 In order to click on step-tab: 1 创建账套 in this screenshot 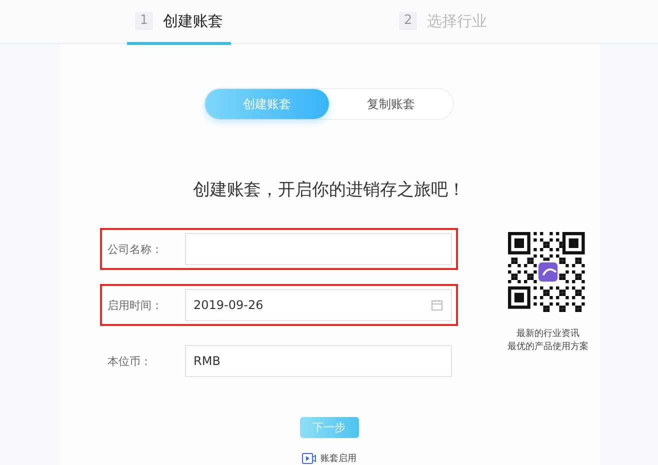, I will do `click(179, 22)`.